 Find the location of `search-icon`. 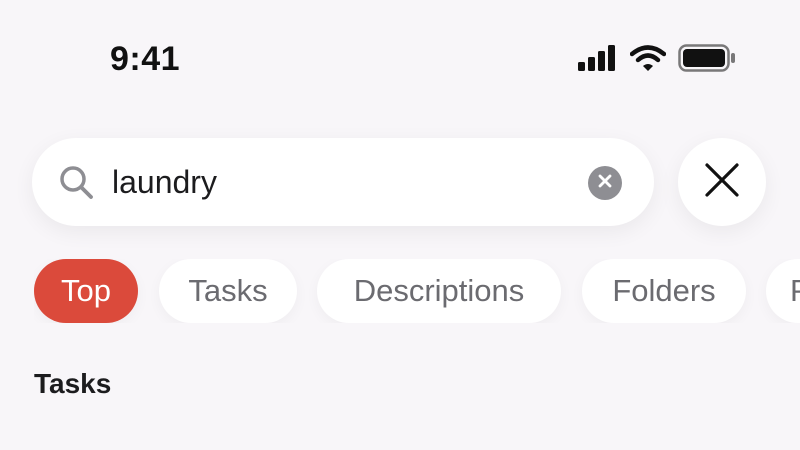

search-icon is located at coordinates (77, 185).